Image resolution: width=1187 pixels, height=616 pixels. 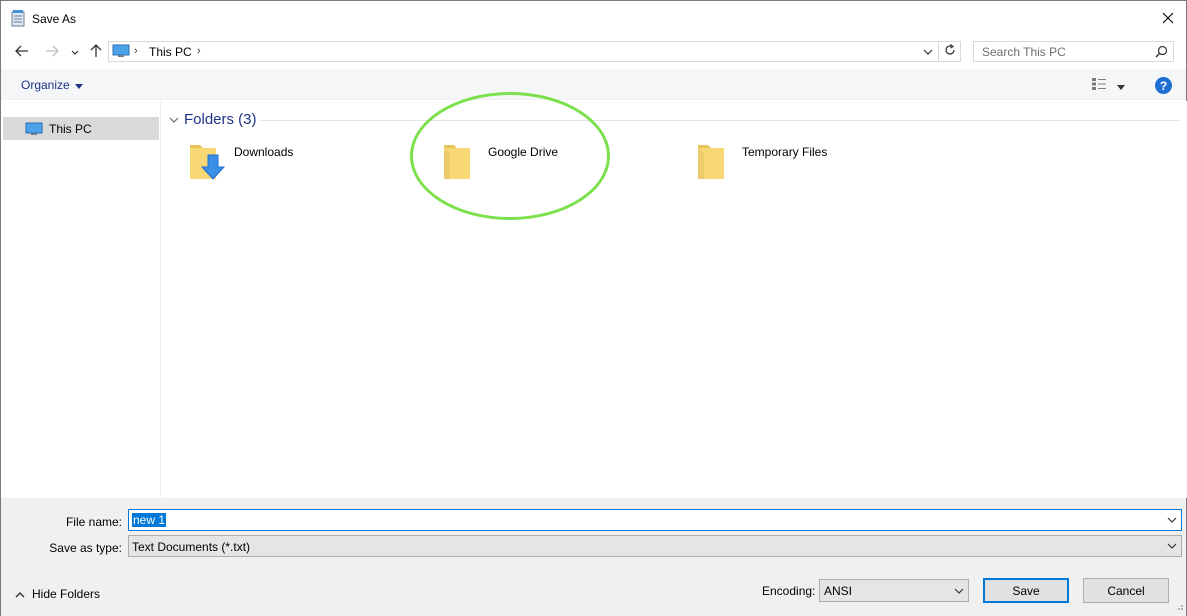 I want to click on refresh-icon, so click(x=950, y=51).